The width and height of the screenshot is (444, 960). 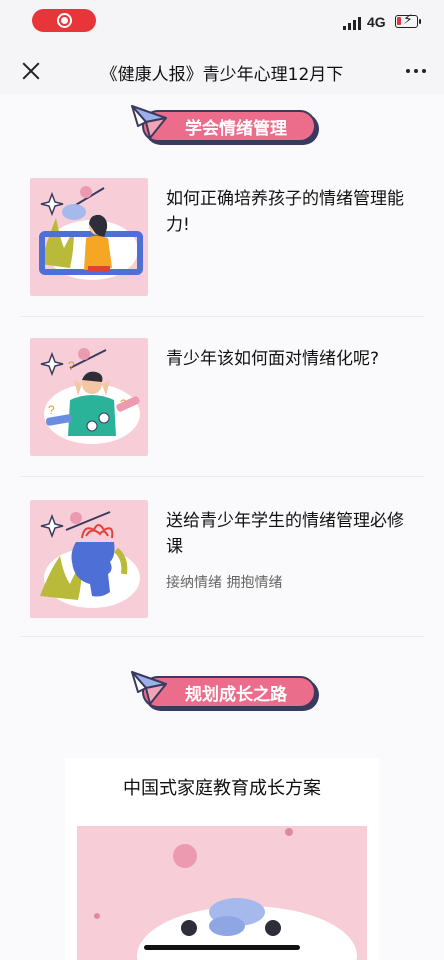 What do you see at coordinates (222, 893) in the screenshot?
I see `plan-illustration` at bounding box center [222, 893].